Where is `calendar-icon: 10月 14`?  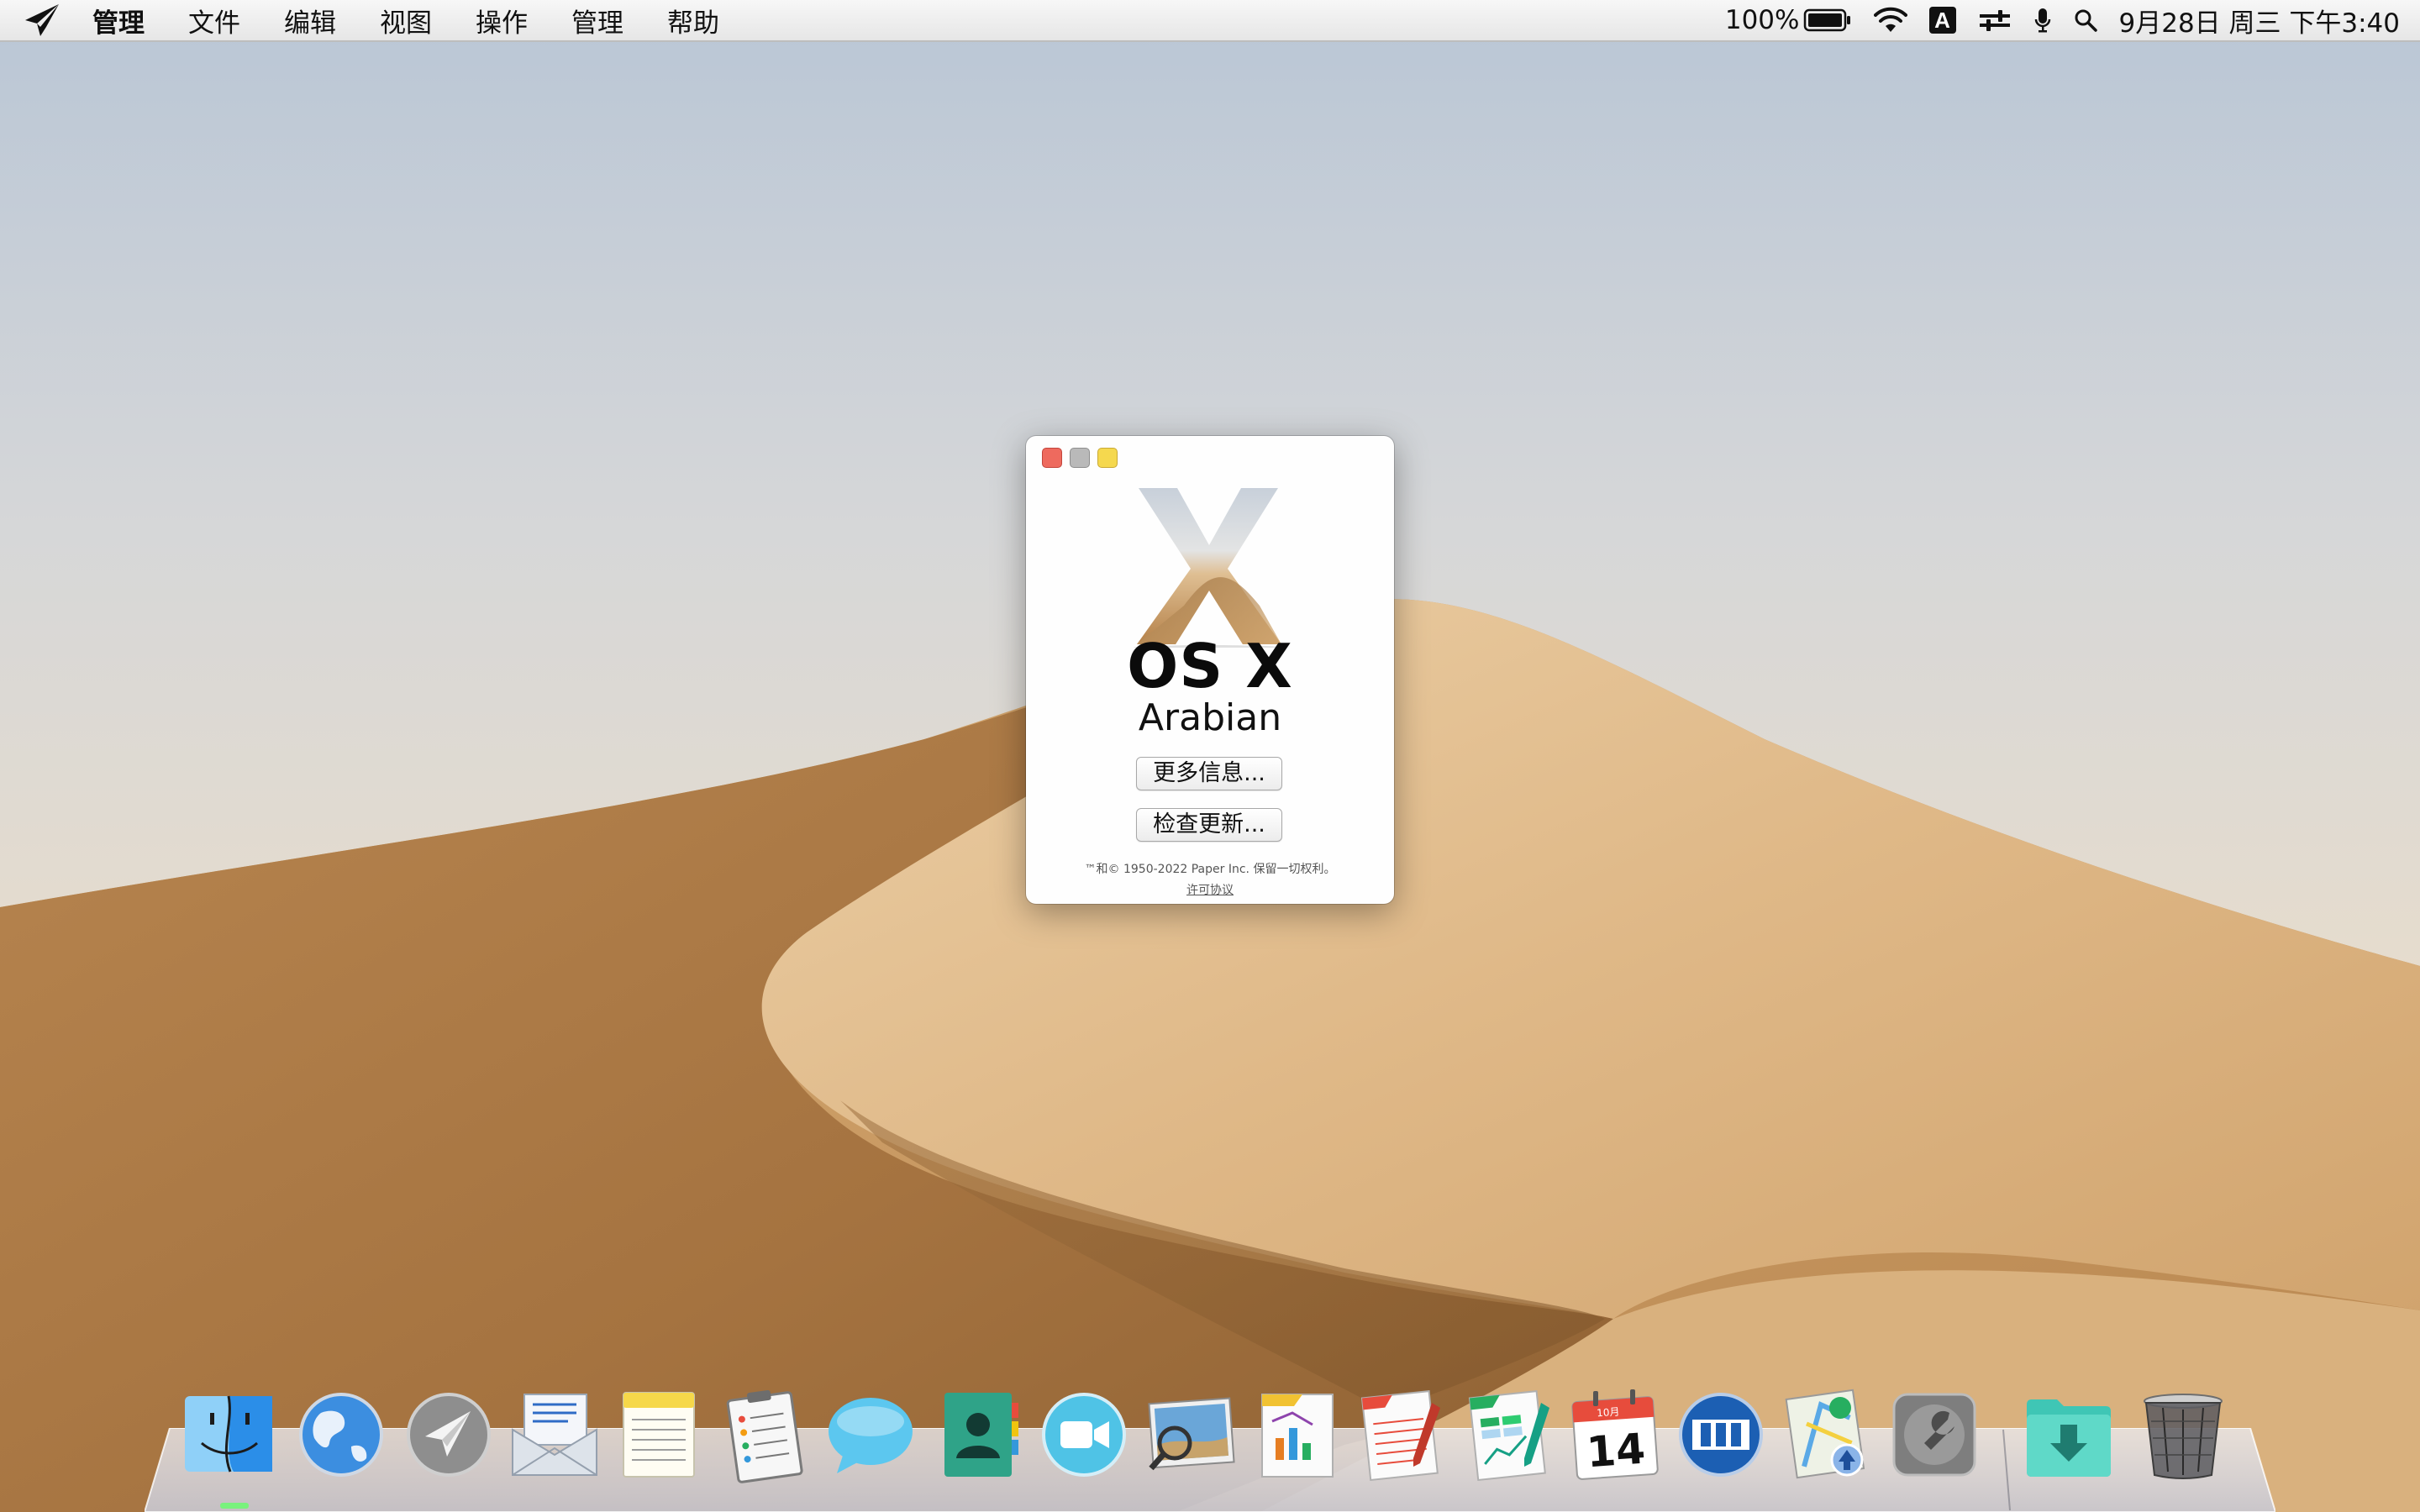 calendar-icon: 10月 14 is located at coordinates (1615, 1436).